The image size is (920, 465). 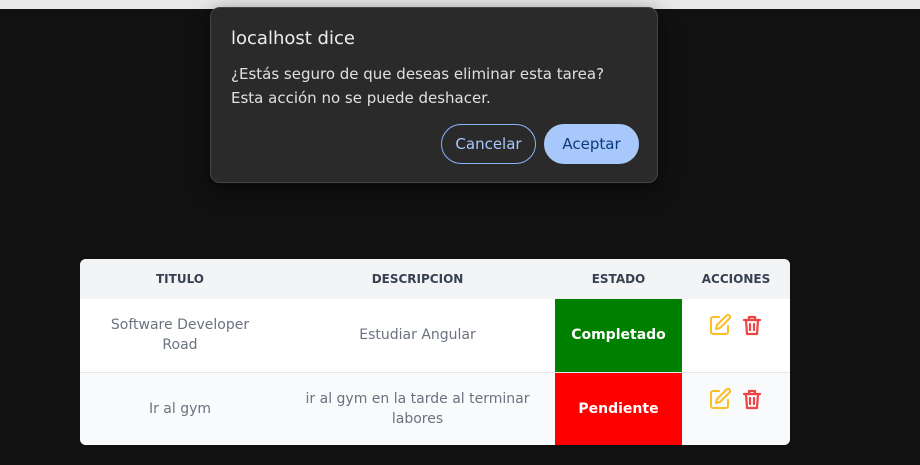 What do you see at coordinates (293, 38) in the screenshot?
I see `dialog-title: localhost dice` at bounding box center [293, 38].